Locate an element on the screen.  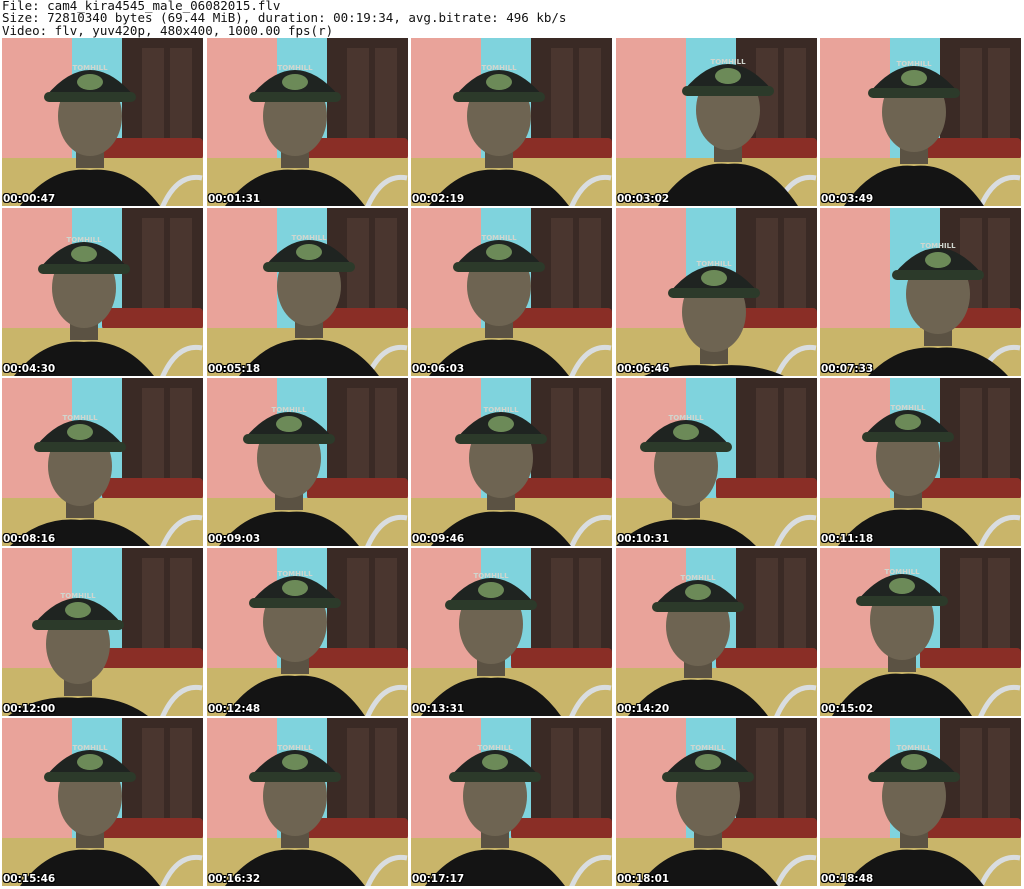
video-frame-thumbnail: TOMHILL 00:15:46 is located at coordinates (102, 802).